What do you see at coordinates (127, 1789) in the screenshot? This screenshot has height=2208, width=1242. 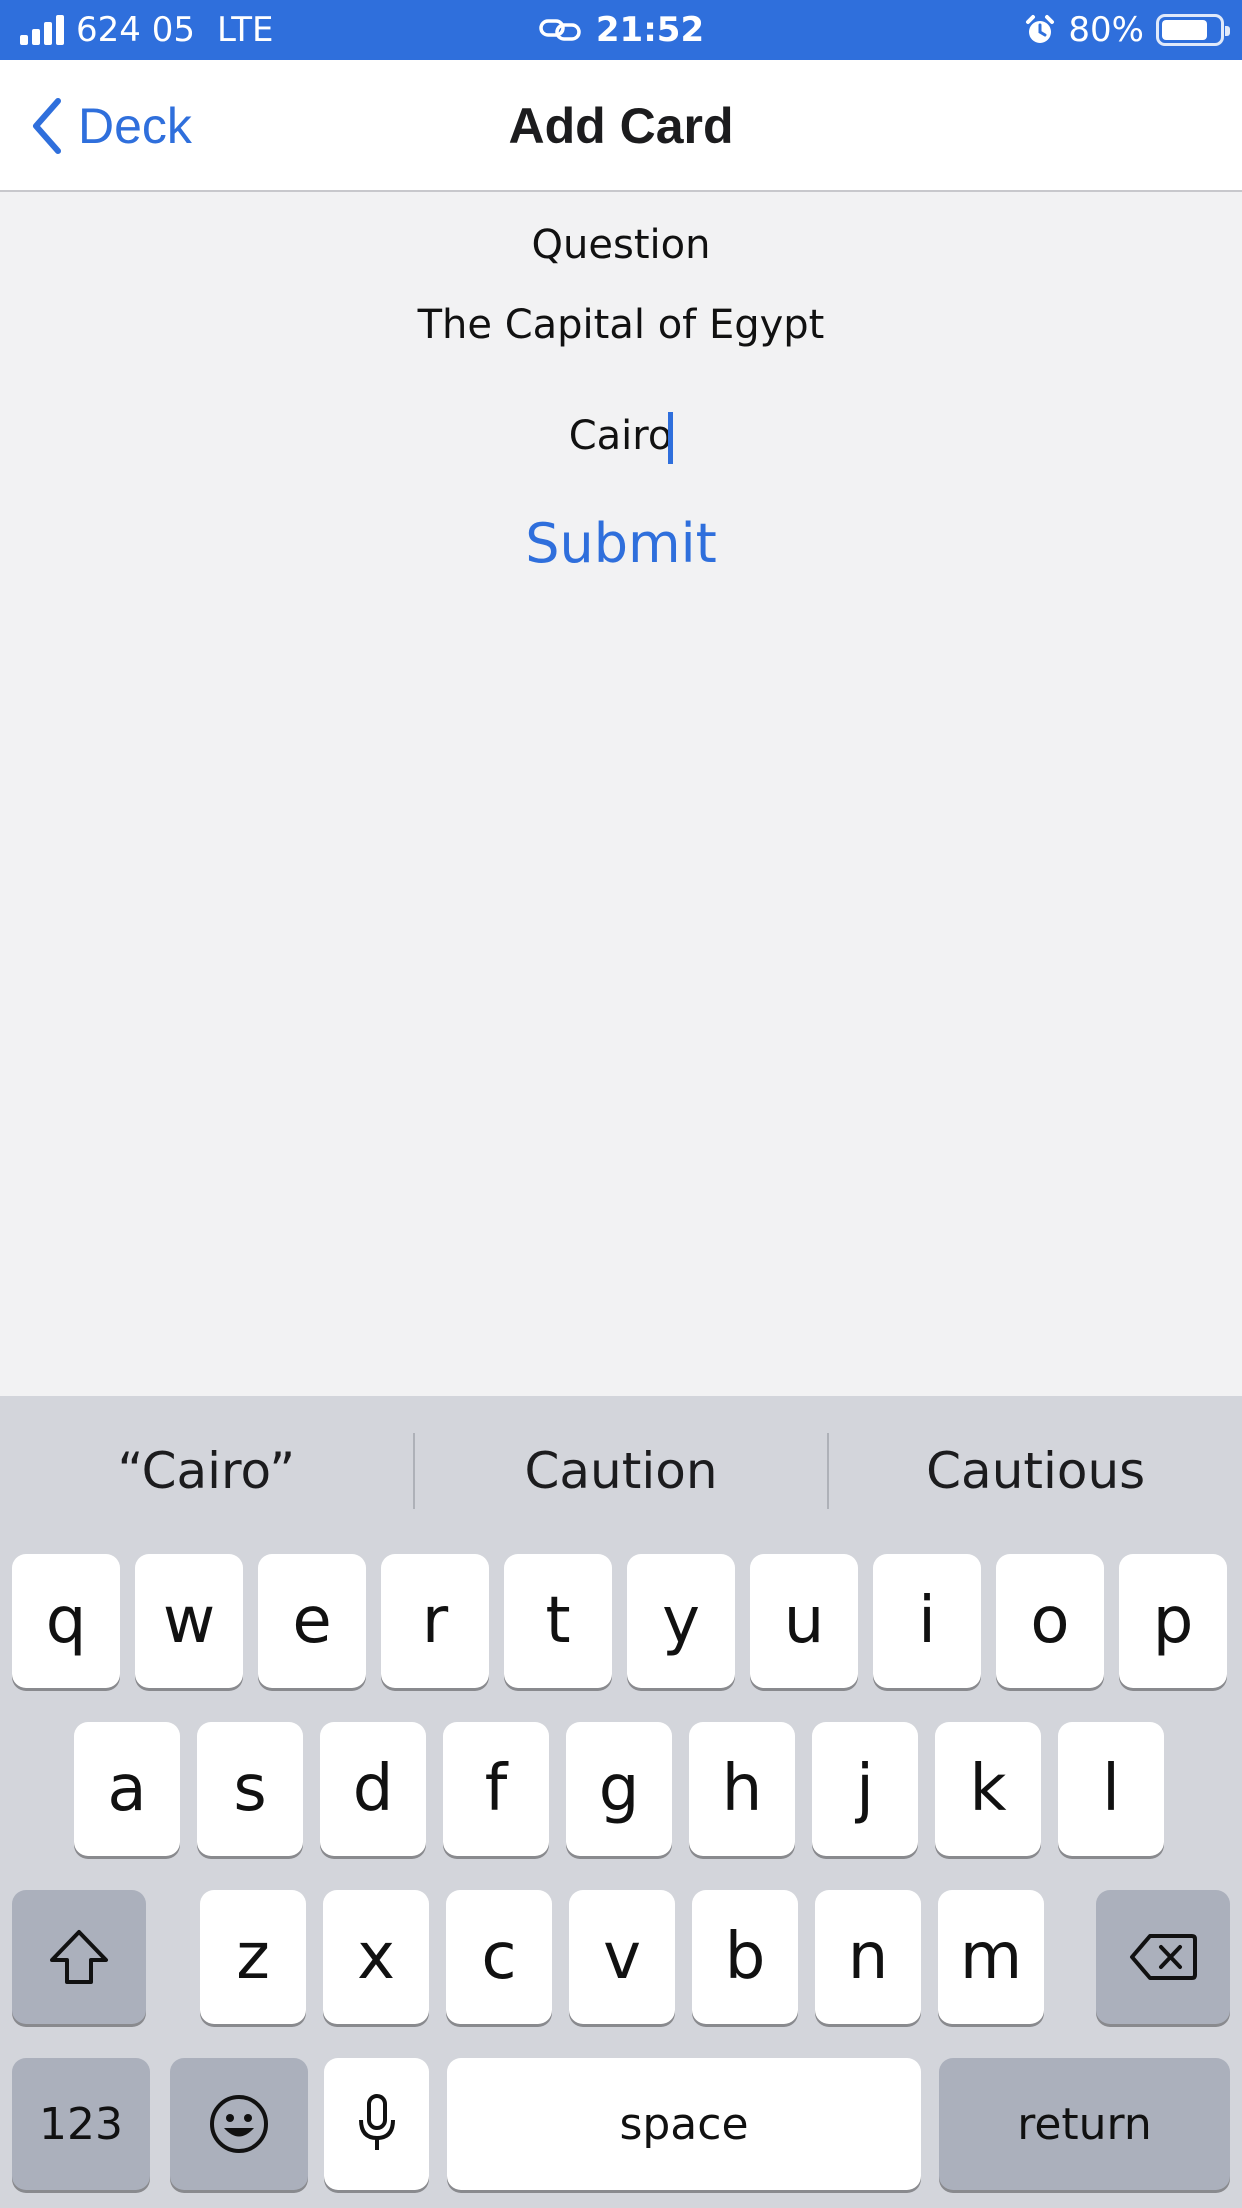 I see `key-a: a` at bounding box center [127, 1789].